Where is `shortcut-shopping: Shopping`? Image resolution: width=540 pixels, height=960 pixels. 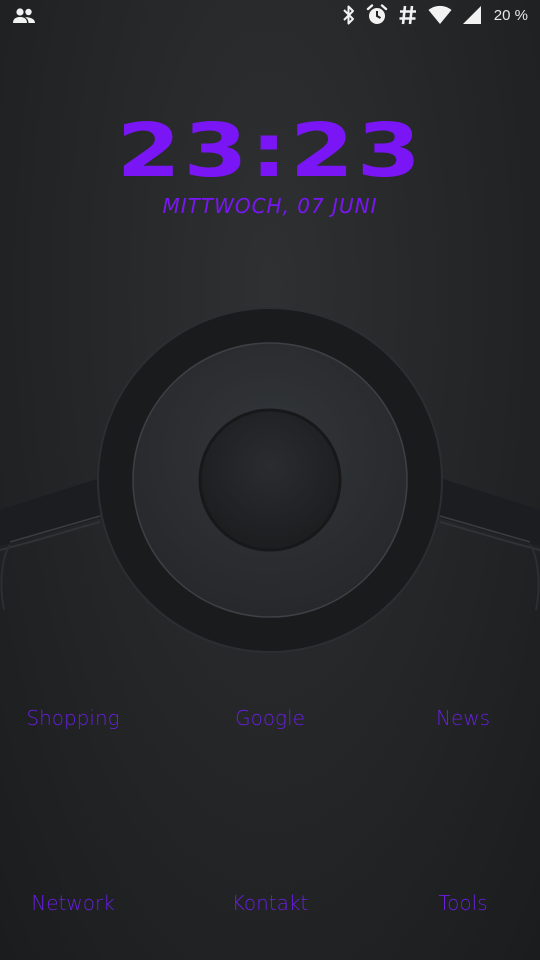
shortcut-shopping: Shopping is located at coordinates (72, 718).